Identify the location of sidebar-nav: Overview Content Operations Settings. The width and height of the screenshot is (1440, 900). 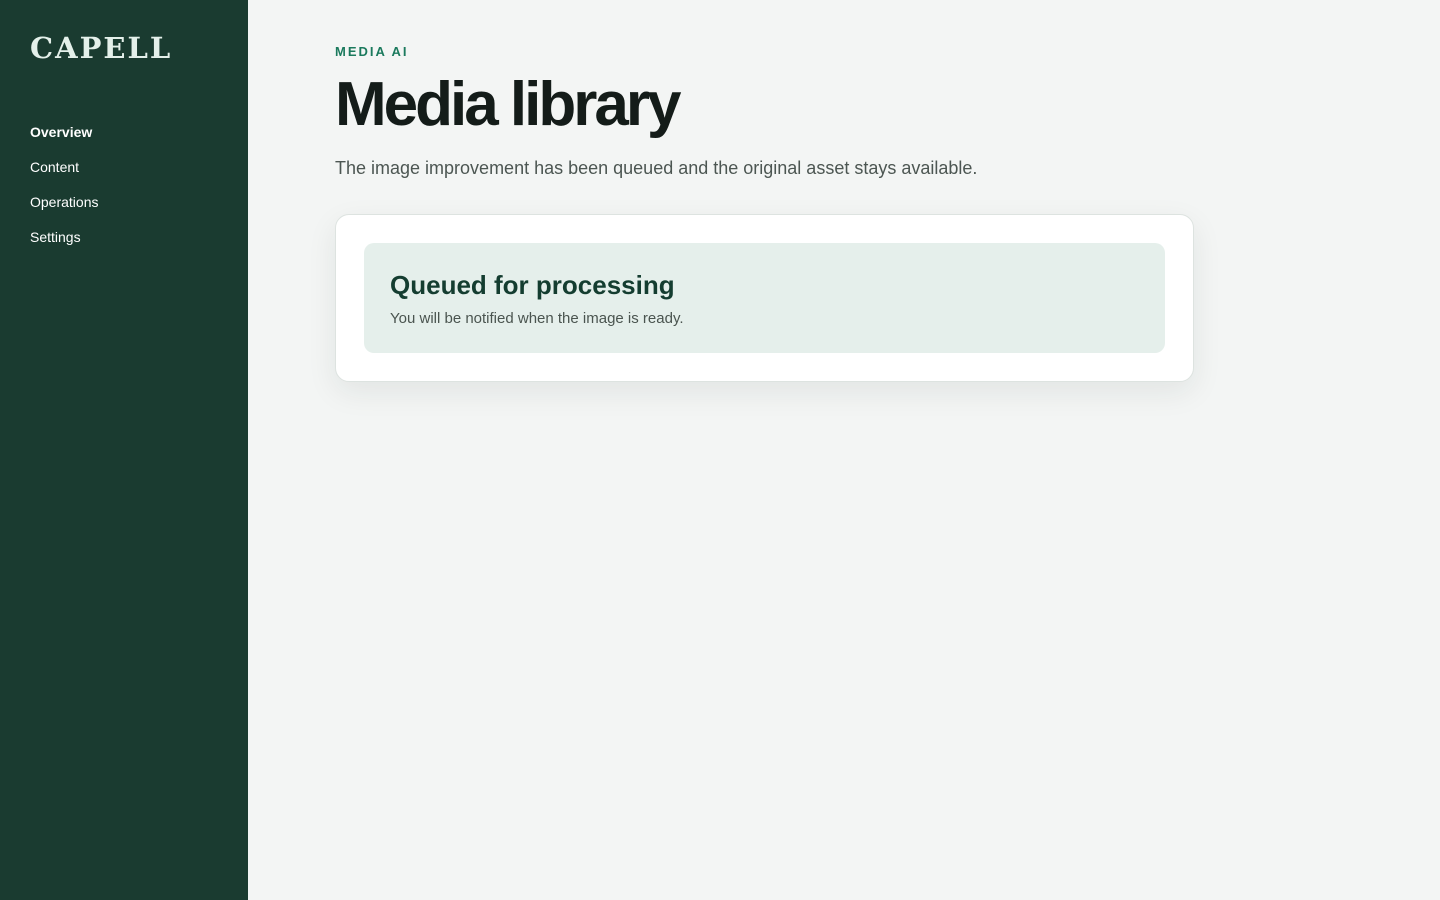
(124, 192).